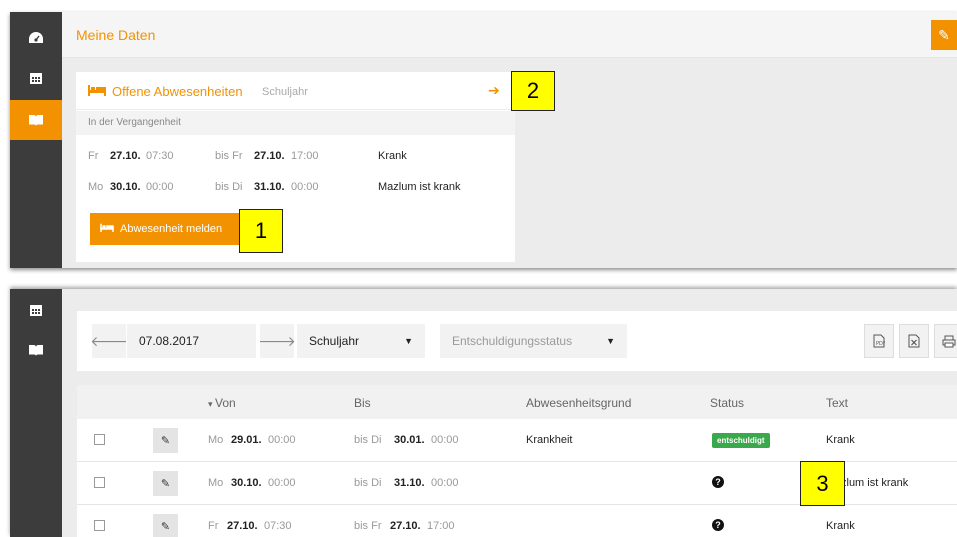 This screenshot has width=957, height=537. I want to click on report-absence-label: Abwesenheit melden, so click(171, 229).